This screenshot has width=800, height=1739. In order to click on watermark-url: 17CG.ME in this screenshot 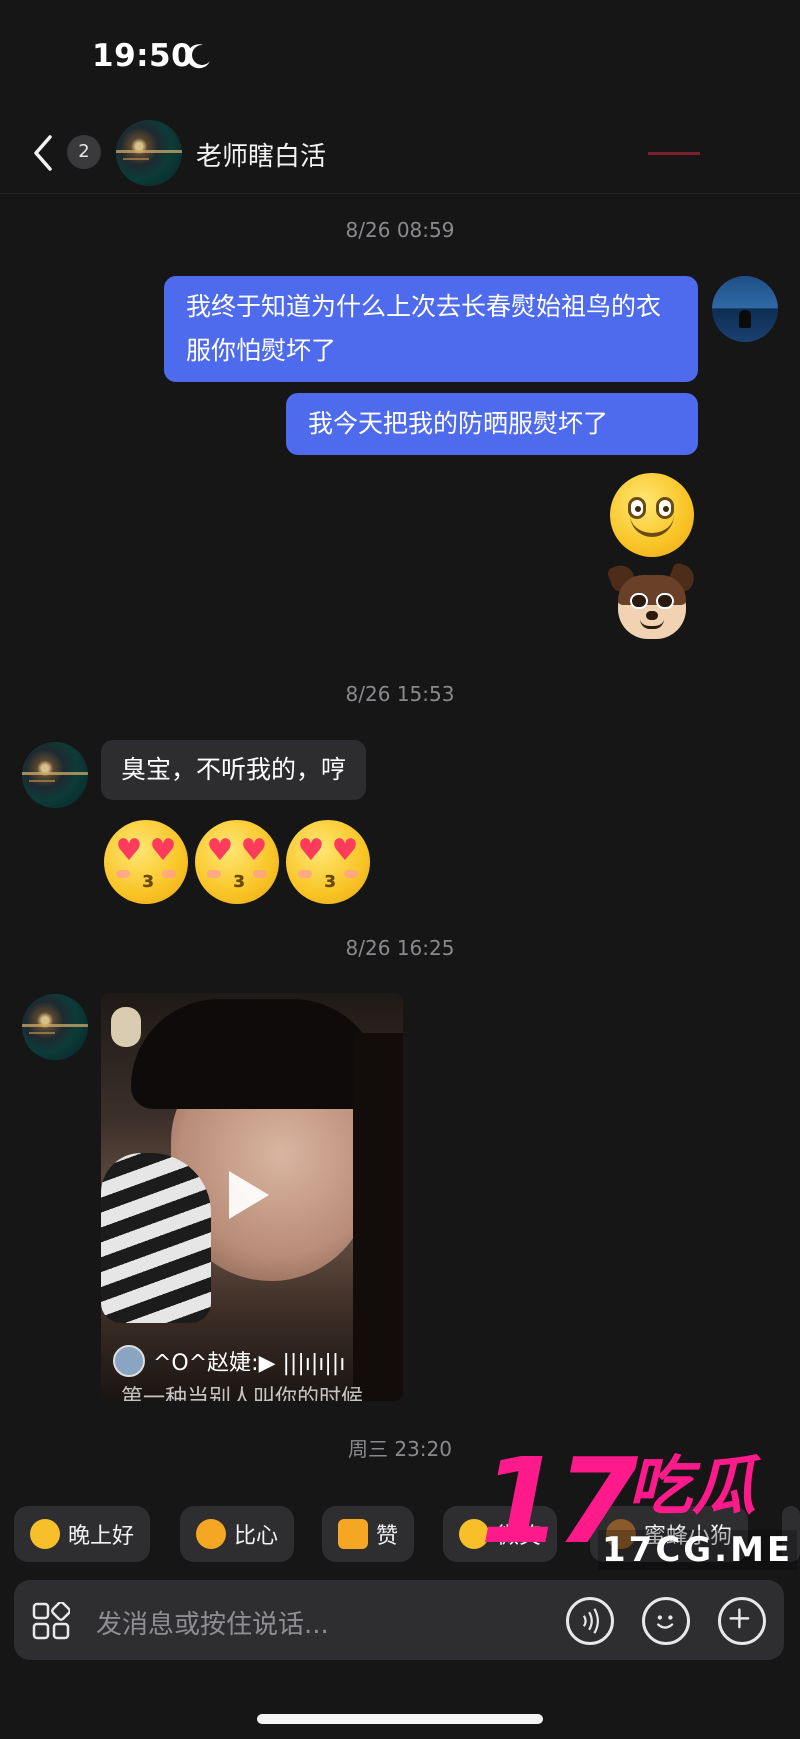, I will do `click(698, 1550)`.